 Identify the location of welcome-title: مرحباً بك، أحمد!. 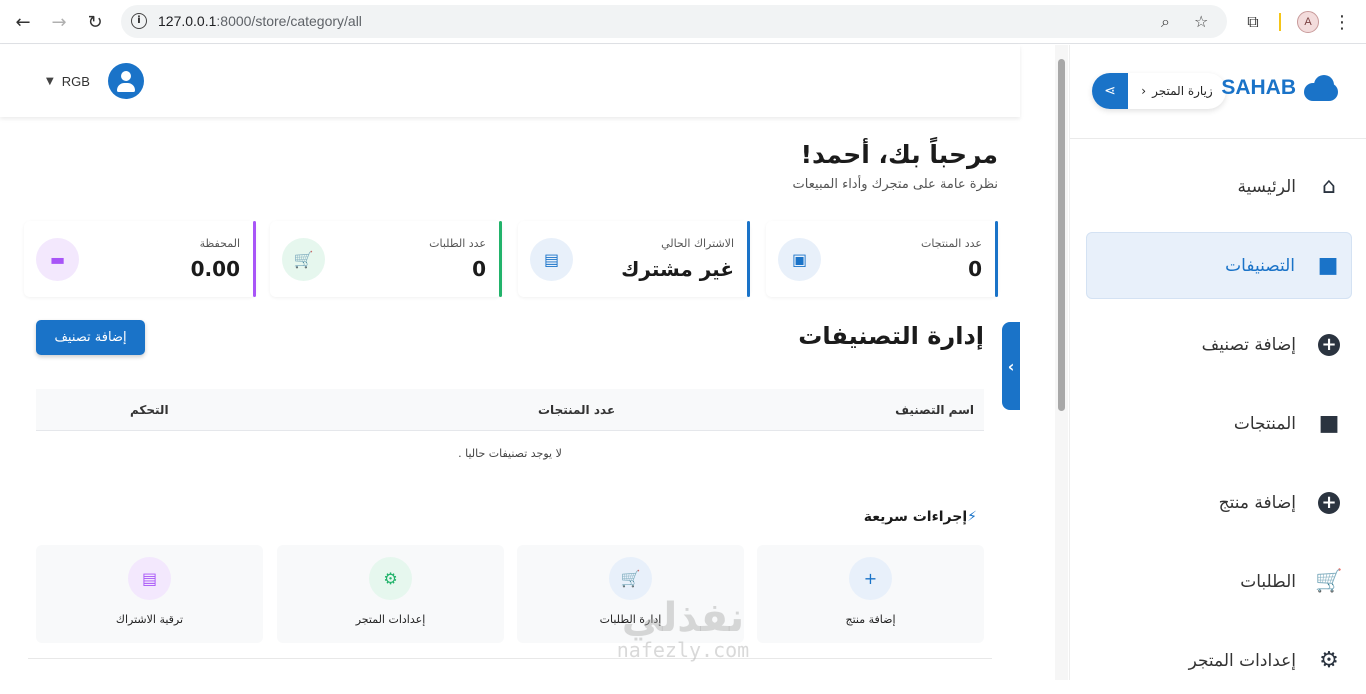
(899, 154).